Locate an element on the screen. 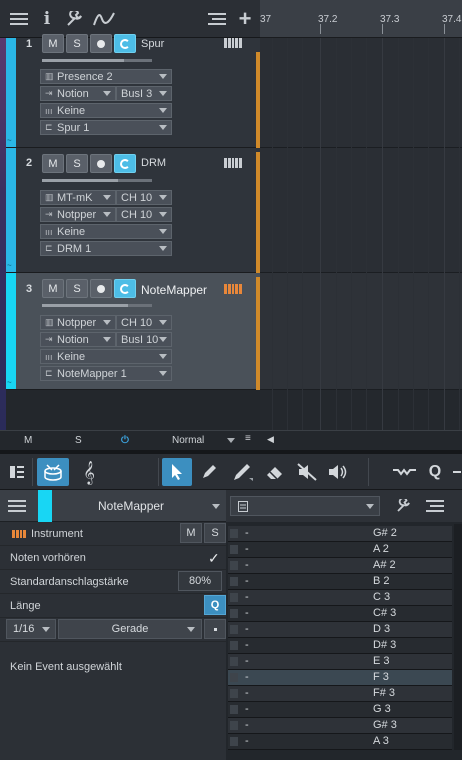 Image resolution: width=462 pixels, height=760 pixels. input-select: ⇥ Notpper is located at coordinates (78, 214).